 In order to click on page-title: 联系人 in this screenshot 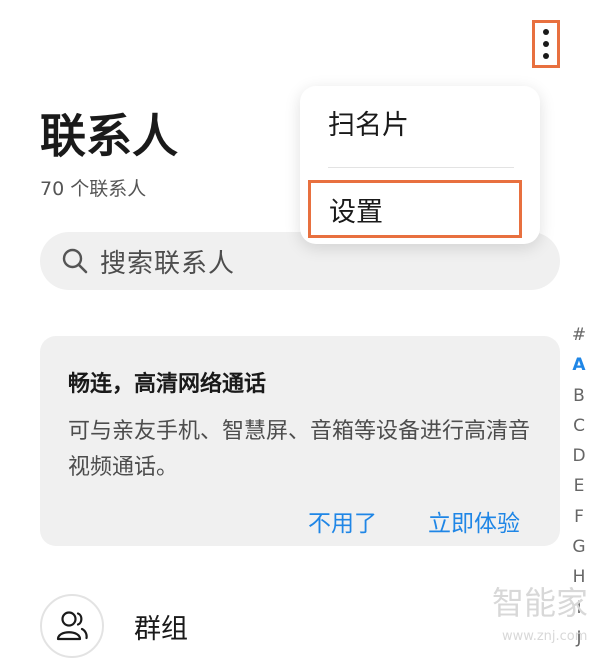, I will do `click(109, 136)`.